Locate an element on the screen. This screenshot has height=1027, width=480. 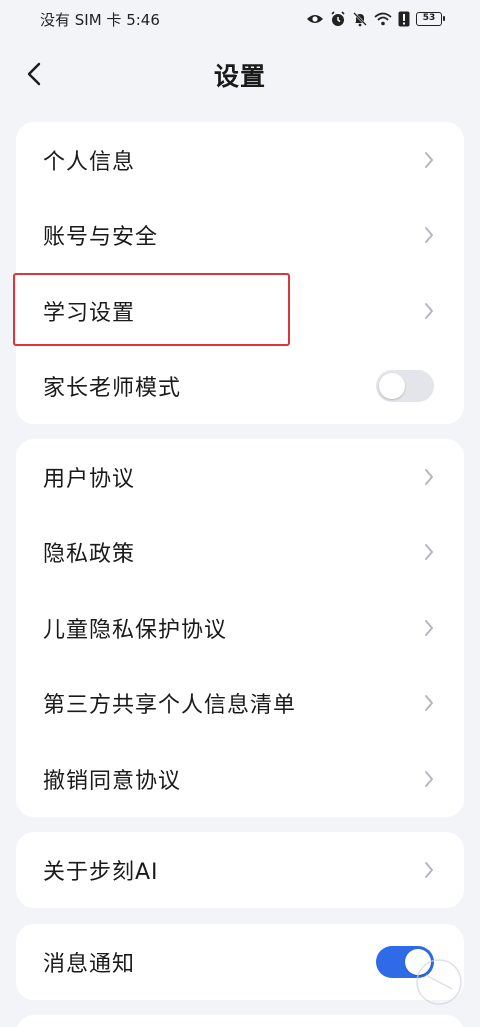
mute-icon is located at coordinates (360, 19).